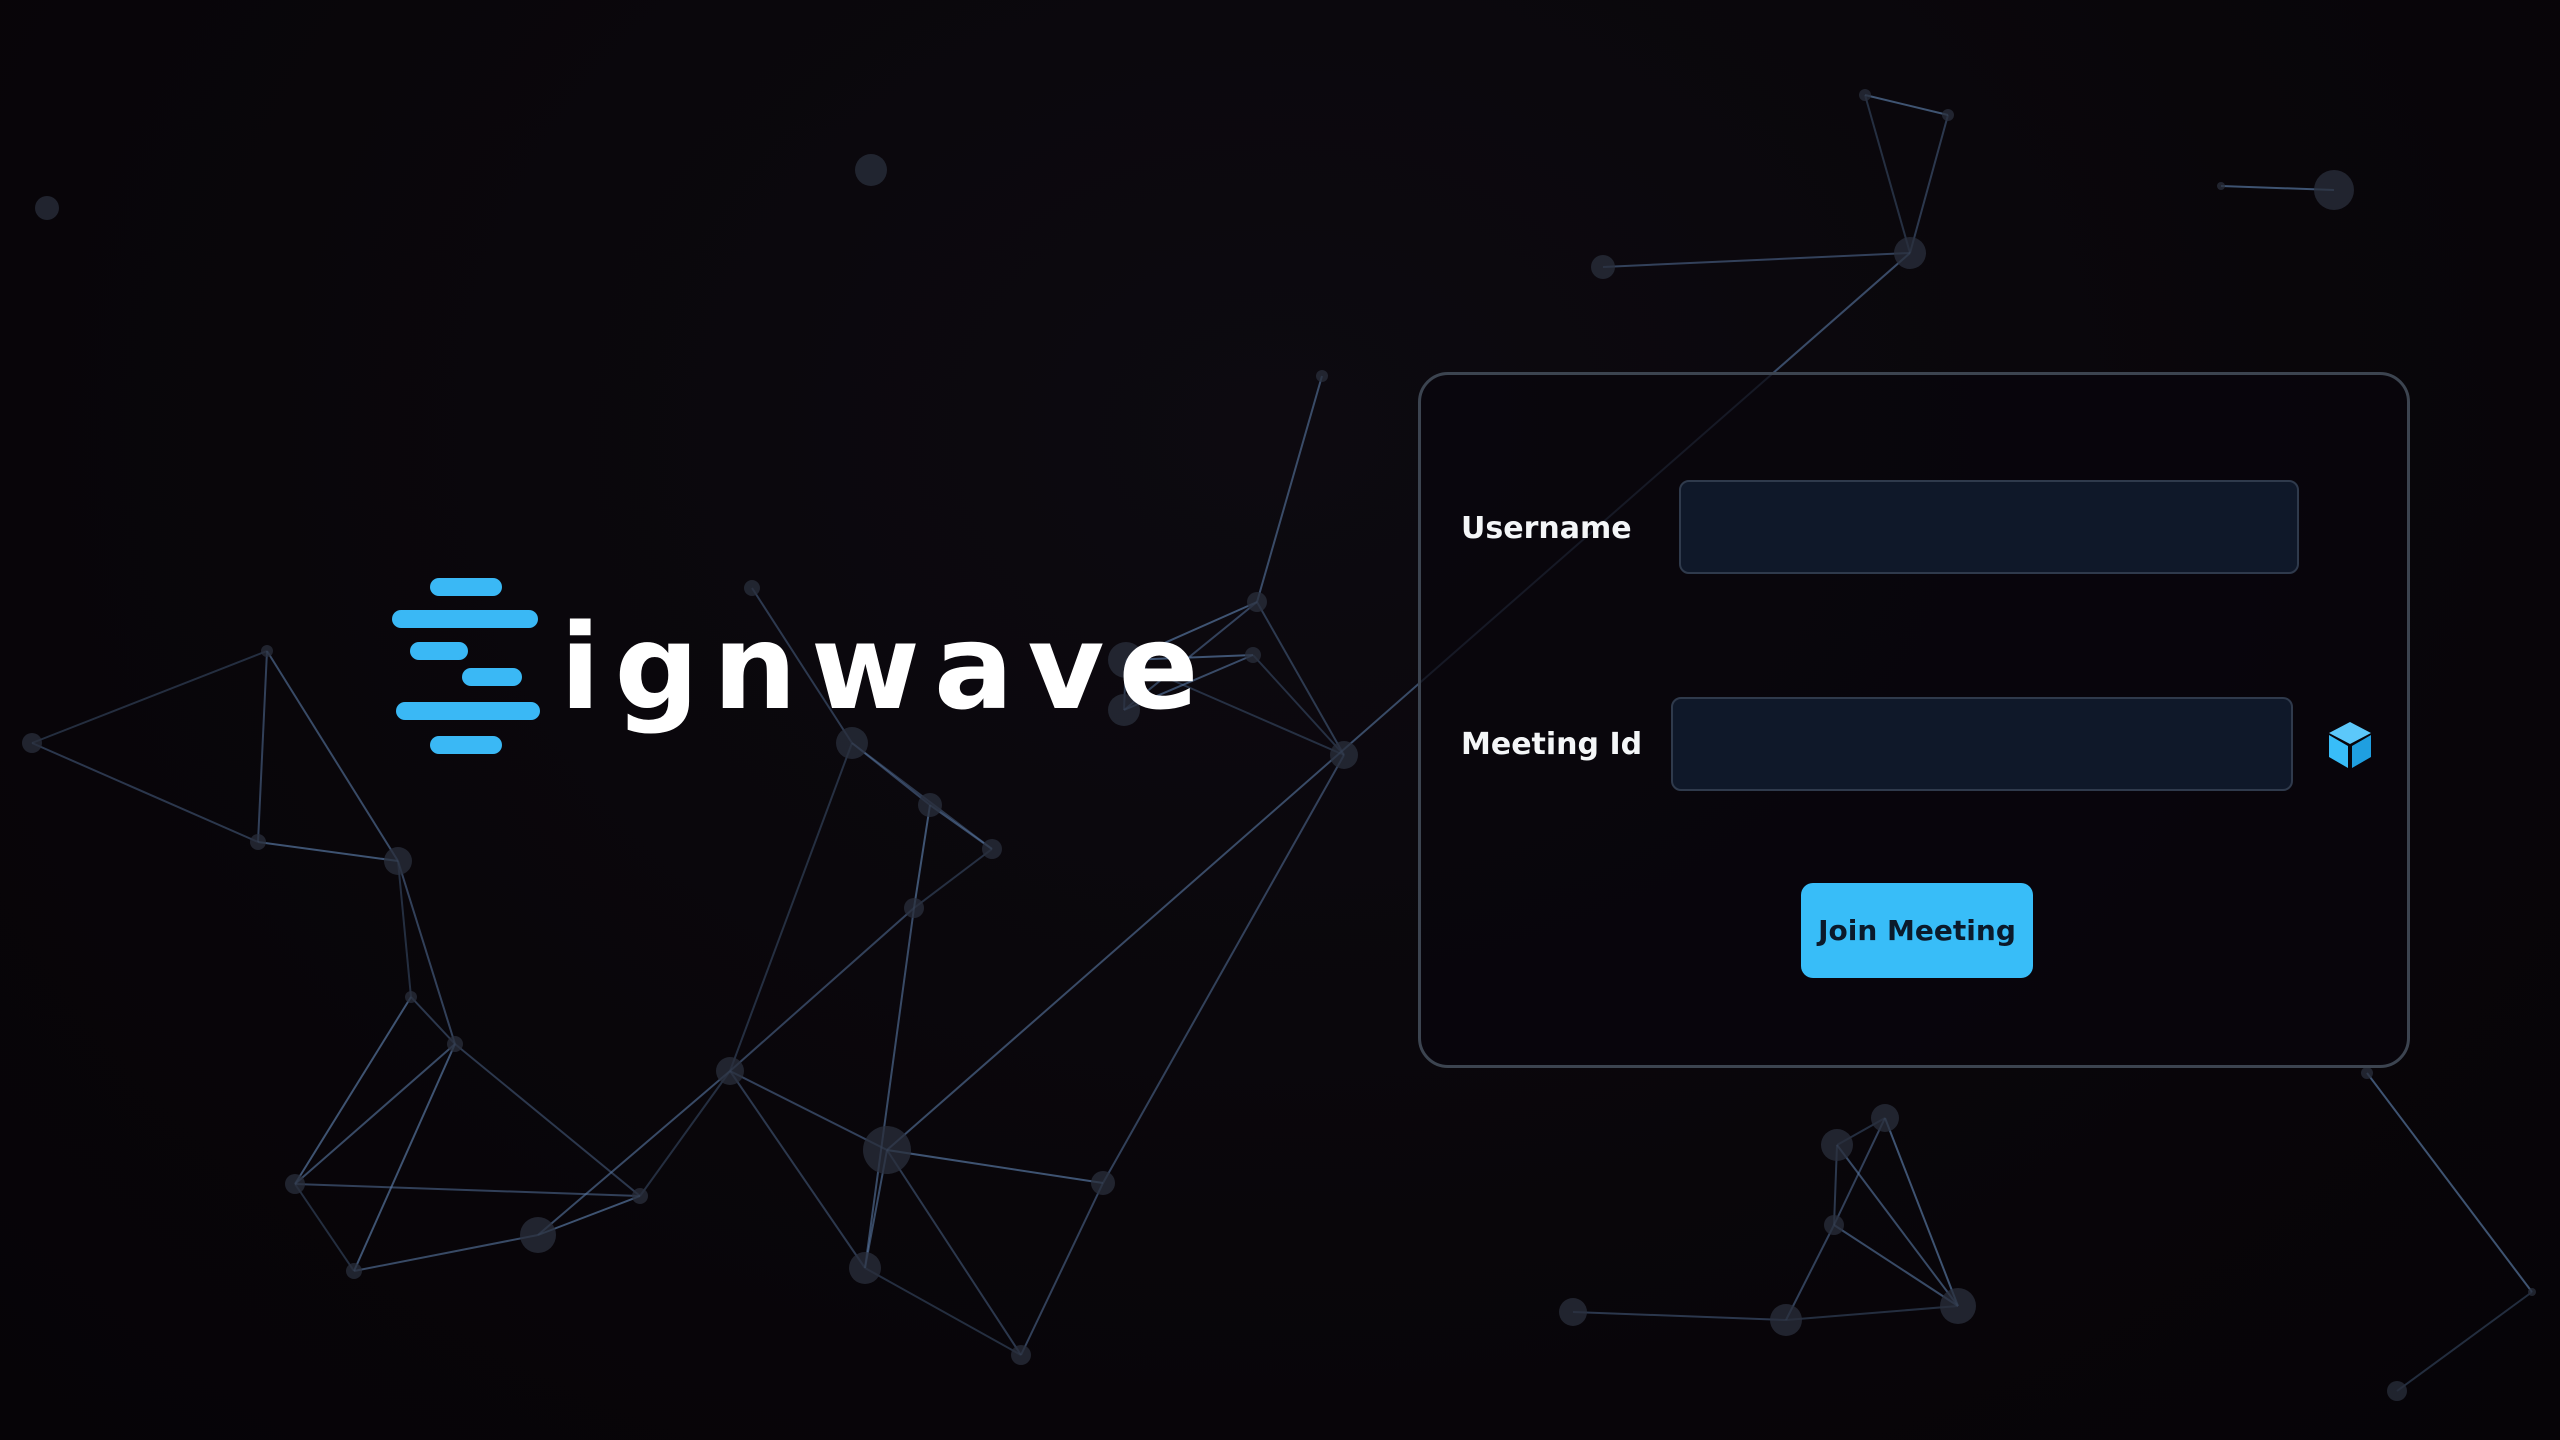 The image size is (2560, 1440). Describe the element at coordinates (1552, 744) in the screenshot. I see `meeting-id-label: Meeting Id` at that location.